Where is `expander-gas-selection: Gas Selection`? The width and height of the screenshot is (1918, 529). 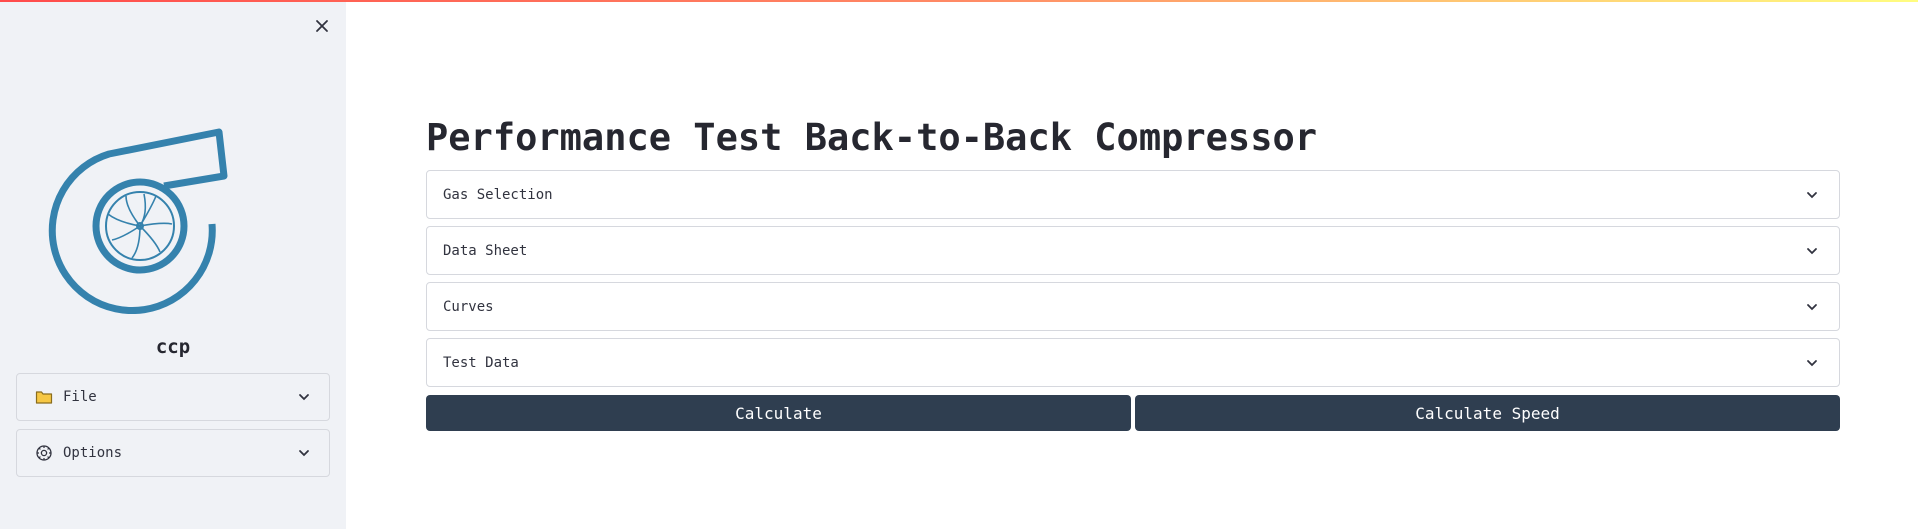
expander-gas-selection: Gas Selection is located at coordinates (1133, 194).